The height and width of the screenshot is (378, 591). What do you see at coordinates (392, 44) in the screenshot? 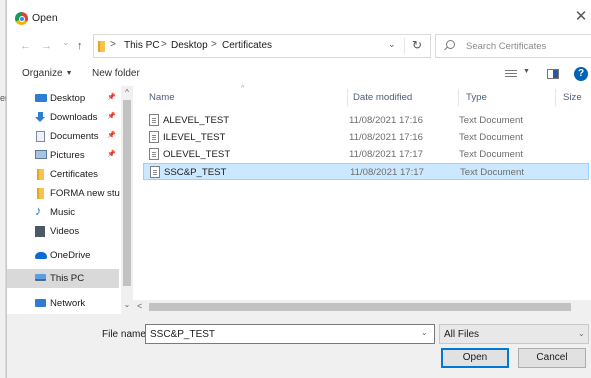
I see `address-dropdown-chevron-icon: ⌄` at bounding box center [392, 44].